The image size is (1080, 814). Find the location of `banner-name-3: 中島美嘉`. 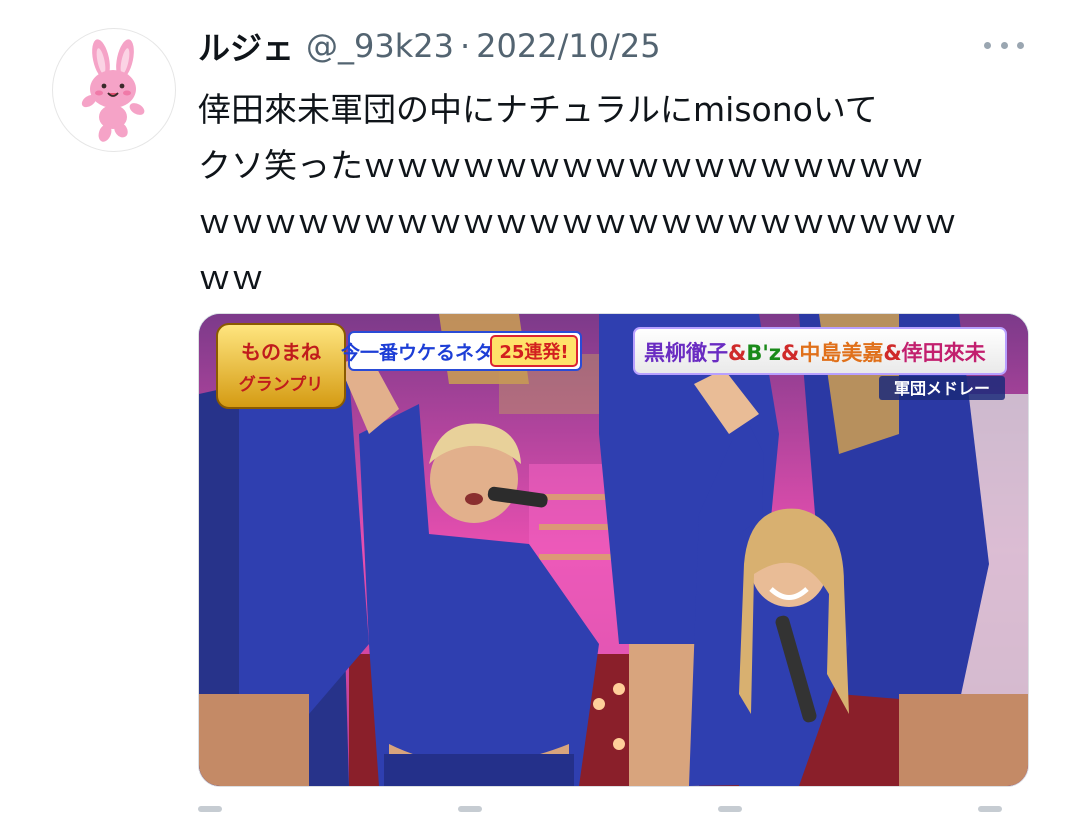

banner-name-3: 中島美嘉 is located at coordinates (841, 353).